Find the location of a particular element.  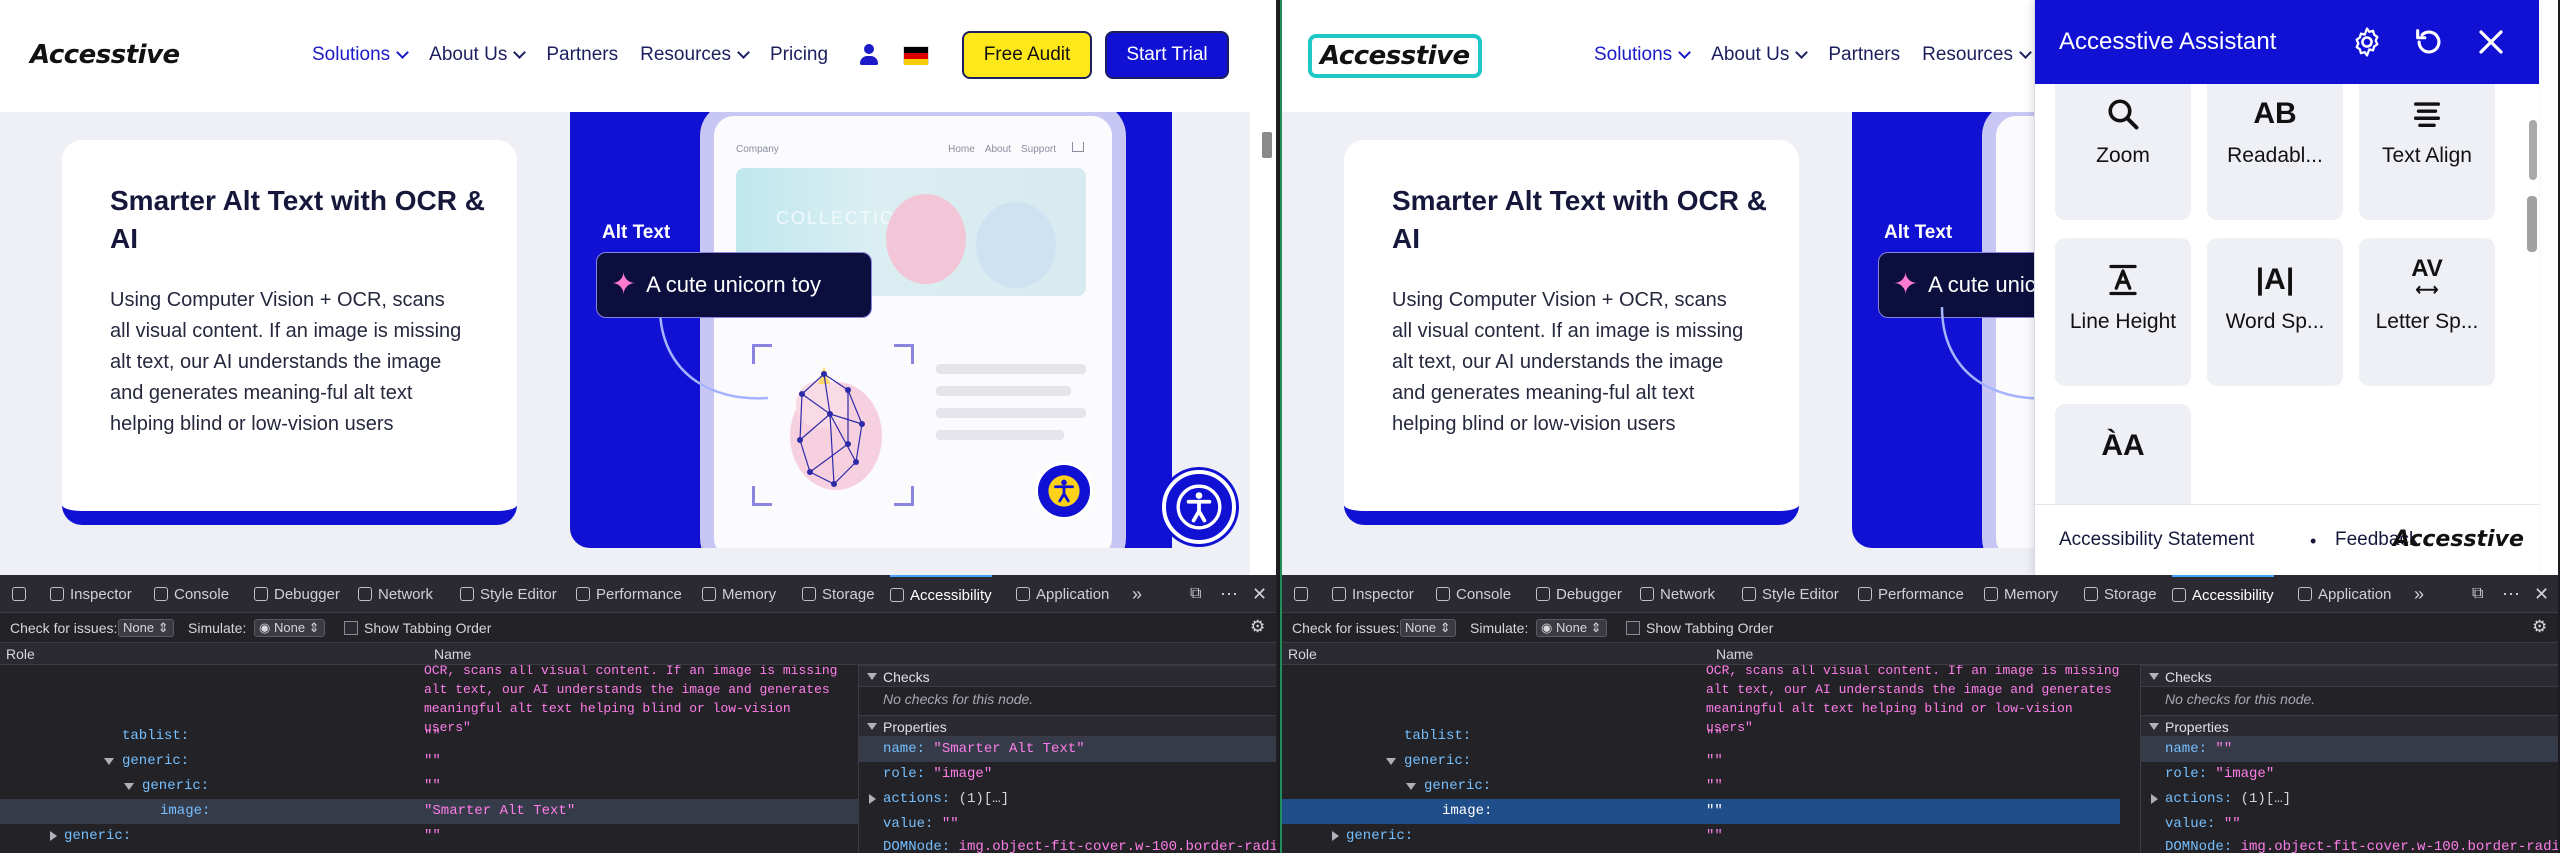

prop-name-row: name: "Smarter Alt Text" is located at coordinates (1067, 749).